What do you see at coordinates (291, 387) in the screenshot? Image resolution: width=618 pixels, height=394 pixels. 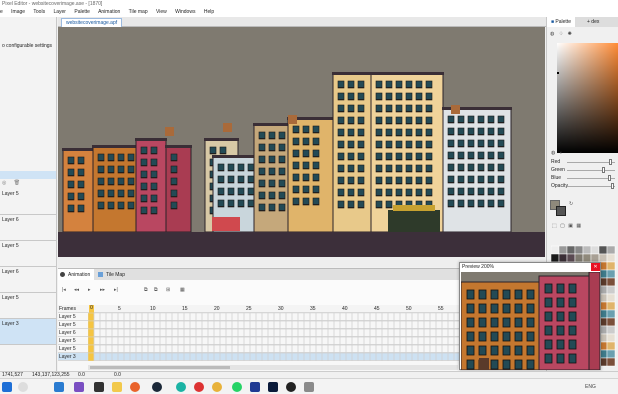 I see `app-icon` at bounding box center [291, 387].